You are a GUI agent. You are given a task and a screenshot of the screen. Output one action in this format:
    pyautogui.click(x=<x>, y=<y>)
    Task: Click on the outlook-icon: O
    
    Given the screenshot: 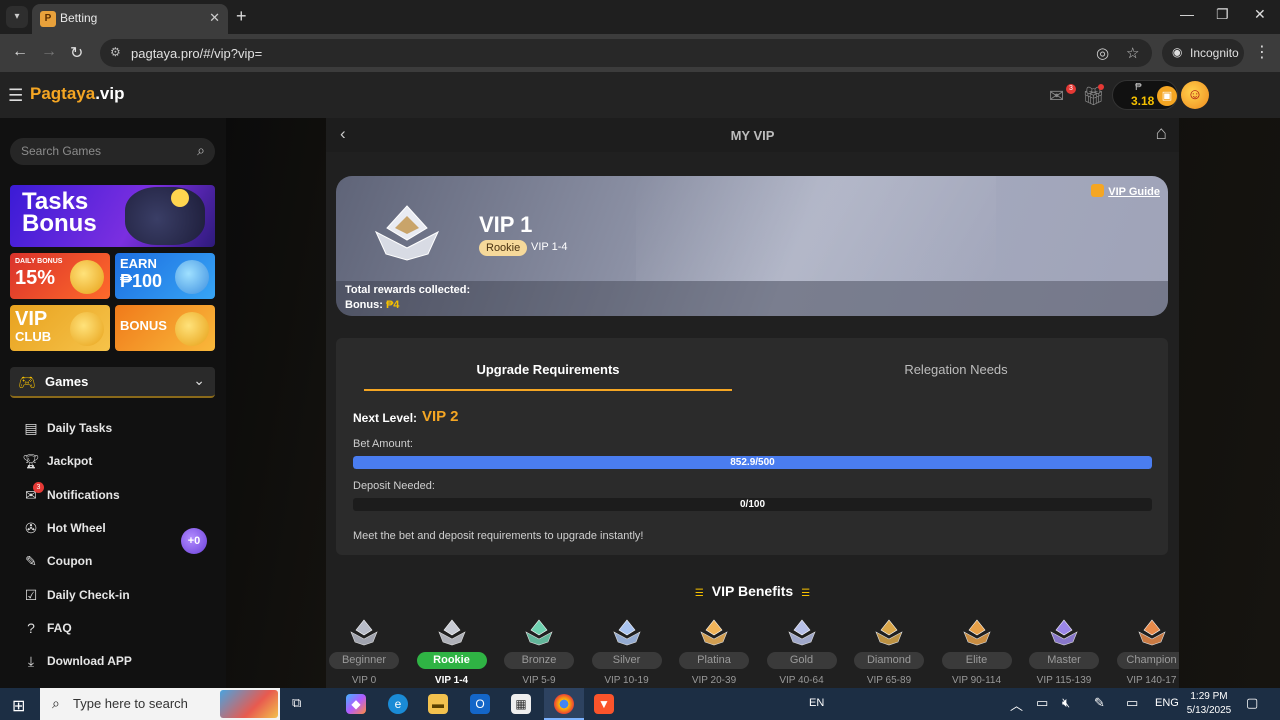 What is the action you would take?
    pyautogui.click(x=480, y=704)
    